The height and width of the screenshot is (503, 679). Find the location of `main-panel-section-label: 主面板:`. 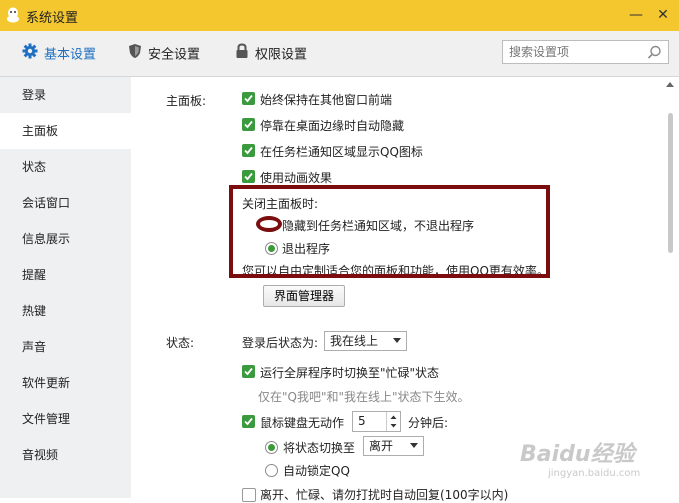

main-panel-section-label: 主面板: is located at coordinates (186, 101).